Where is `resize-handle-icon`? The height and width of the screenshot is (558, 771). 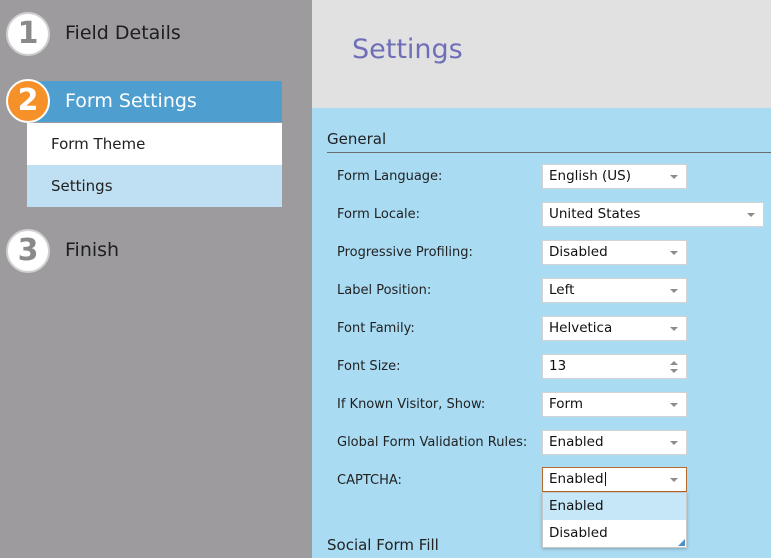
resize-handle-icon is located at coordinates (681, 542).